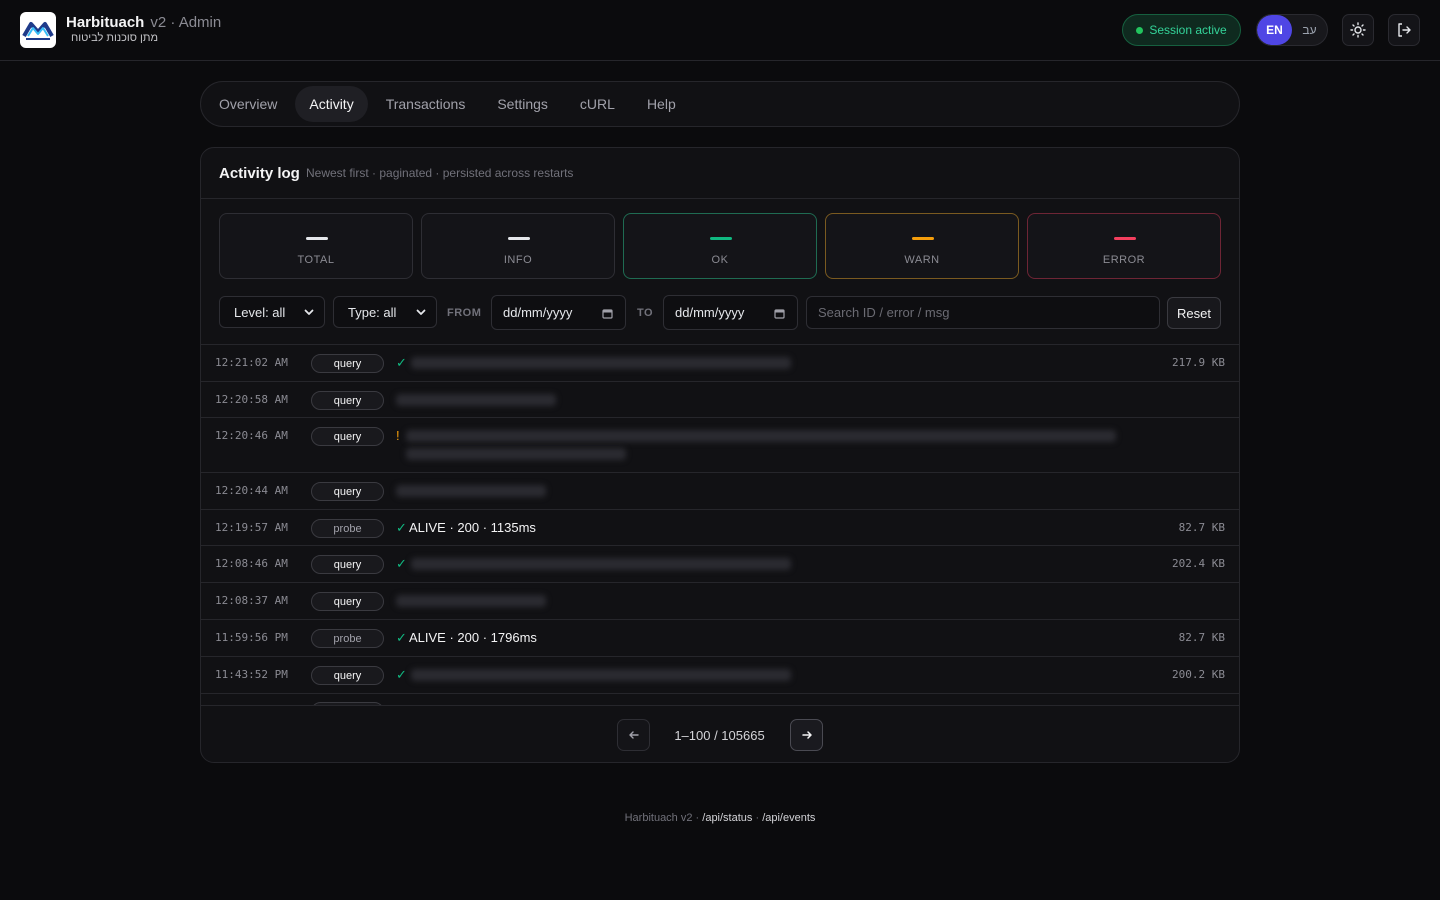 The height and width of the screenshot is (900, 1440). What do you see at coordinates (1198, 362) in the screenshot?
I see `log-size: 217.9 KB` at bounding box center [1198, 362].